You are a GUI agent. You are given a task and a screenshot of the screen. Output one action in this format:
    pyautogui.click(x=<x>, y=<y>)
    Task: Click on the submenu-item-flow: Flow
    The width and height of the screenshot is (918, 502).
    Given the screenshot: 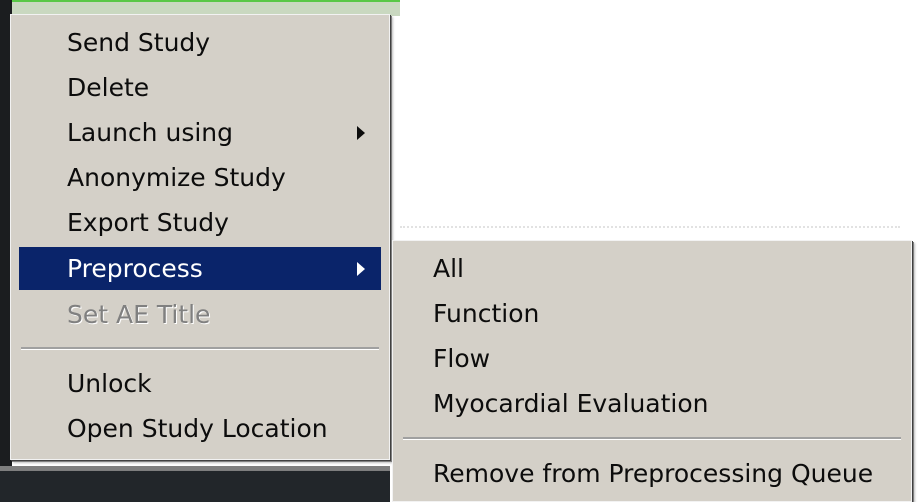 What is the action you would take?
    pyautogui.click(x=652, y=358)
    